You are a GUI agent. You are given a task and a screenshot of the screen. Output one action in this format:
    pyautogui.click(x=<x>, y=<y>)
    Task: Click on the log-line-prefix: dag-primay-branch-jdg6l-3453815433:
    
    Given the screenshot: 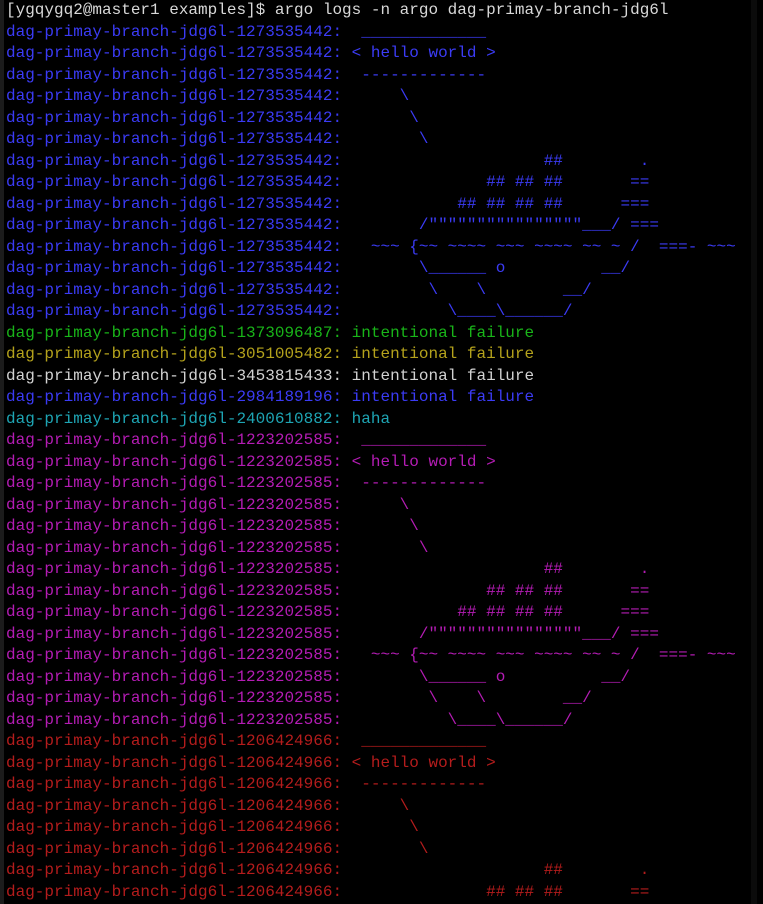 What is the action you would take?
    pyautogui.click(x=174, y=375)
    